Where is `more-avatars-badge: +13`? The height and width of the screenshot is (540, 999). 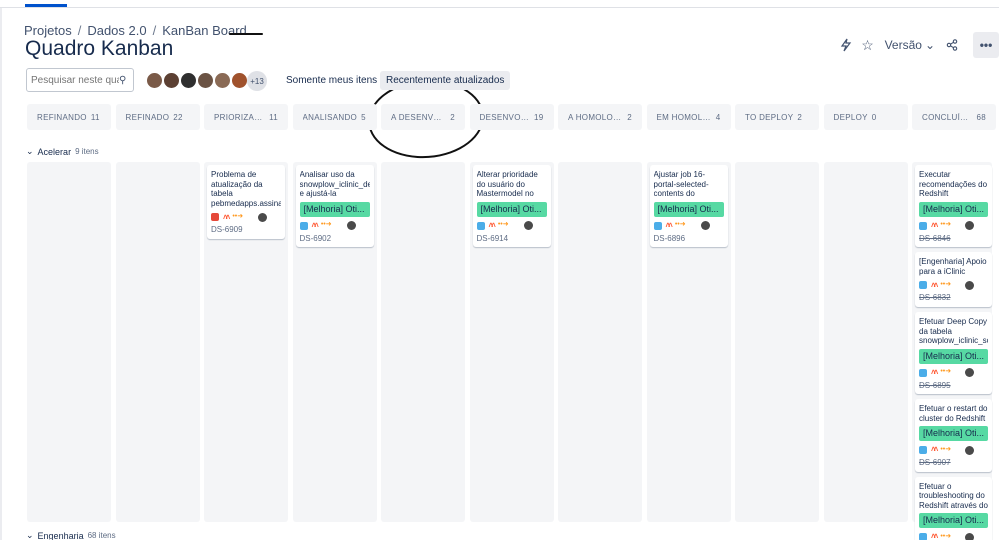
more-avatars-badge: +13 is located at coordinates (257, 81).